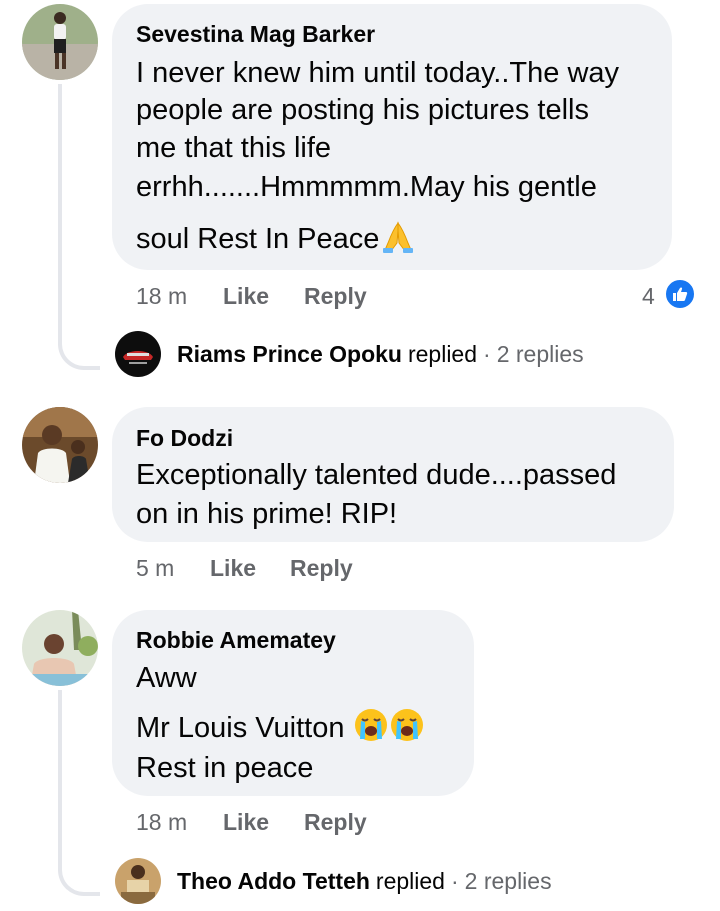  I want to click on comment-author-name: Robbie Amematey, so click(236, 640).